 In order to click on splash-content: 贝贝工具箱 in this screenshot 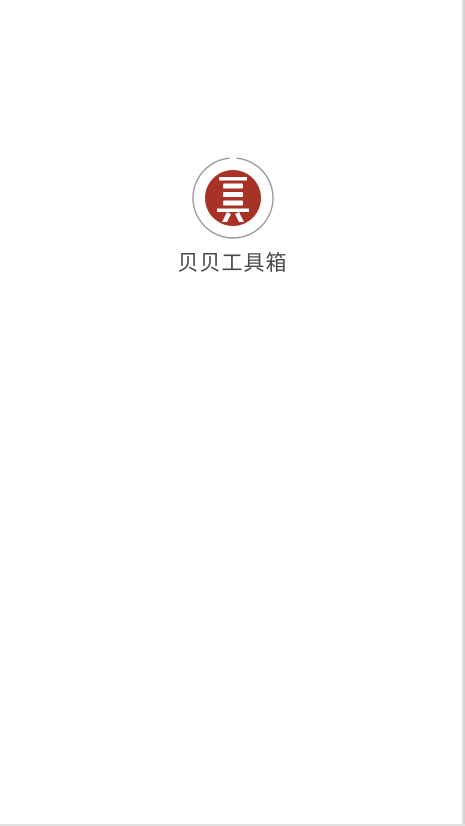, I will do `click(232, 216)`.